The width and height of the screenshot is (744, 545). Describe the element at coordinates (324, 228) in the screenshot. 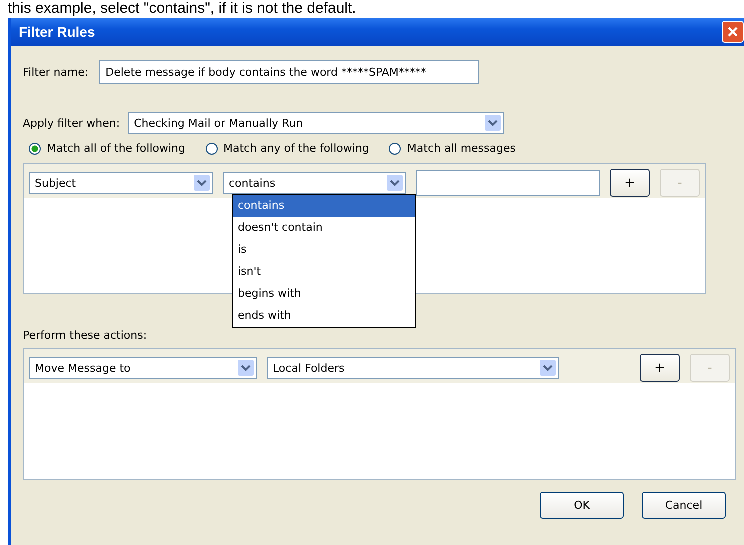

I see `menu-item: doesn't contain` at that location.